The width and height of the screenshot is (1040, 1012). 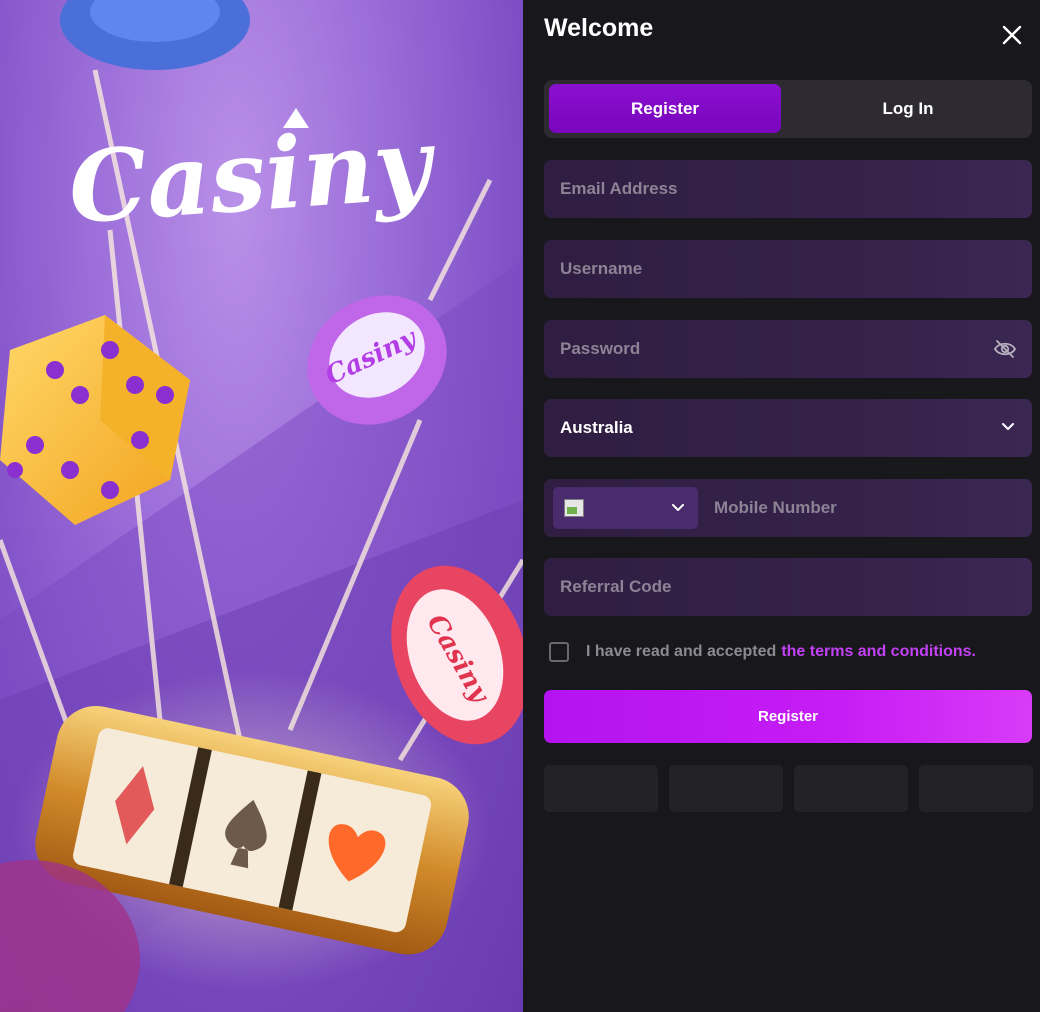 I want to click on mobile-field: Mobile Number, so click(x=788, y=508).